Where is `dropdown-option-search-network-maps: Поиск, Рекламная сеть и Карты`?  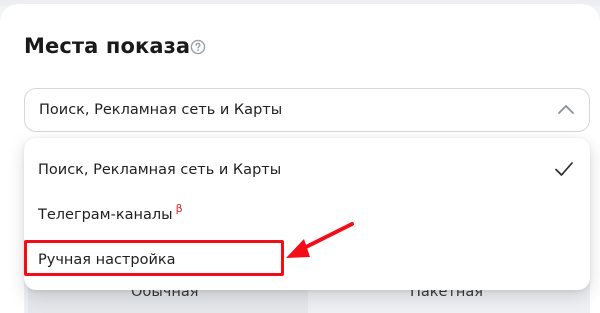 dropdown-option-search-network-maps: Поиск, Рекламная сеть и Карты is located at coordinates (159, 170).